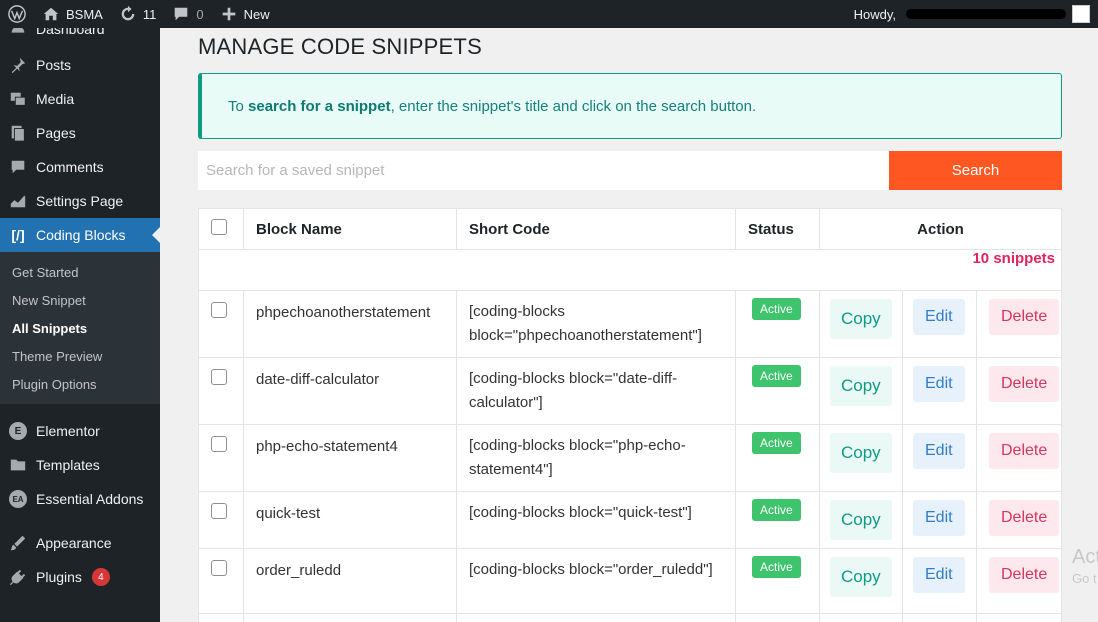 This screenshot has height=622, width=1098. What do you see at coordinates (319, 106) in the screenshot?
I see `notice-highlight: search for a snippet` at bounding box center [319, 106].